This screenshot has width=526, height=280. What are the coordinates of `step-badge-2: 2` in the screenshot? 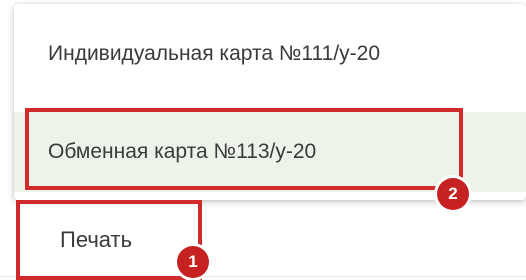 It's located at (453, 194).